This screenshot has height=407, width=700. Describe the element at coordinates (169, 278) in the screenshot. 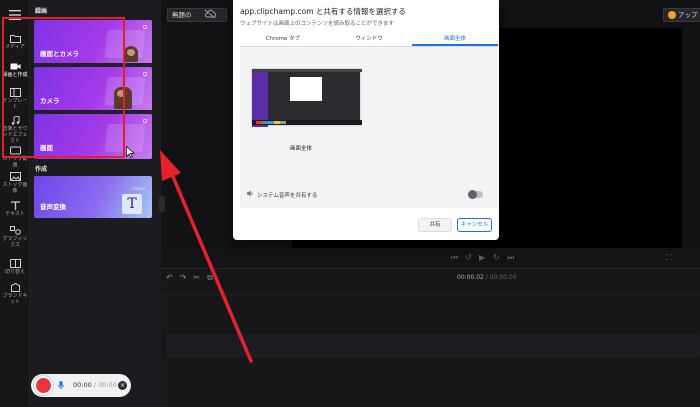

I see `undo-icon: ↶` at that location.